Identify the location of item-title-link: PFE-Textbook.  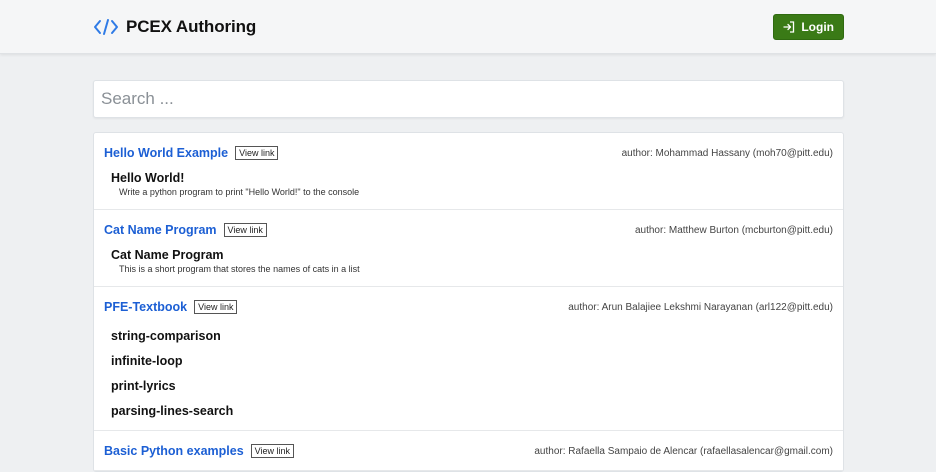
(145, 307).